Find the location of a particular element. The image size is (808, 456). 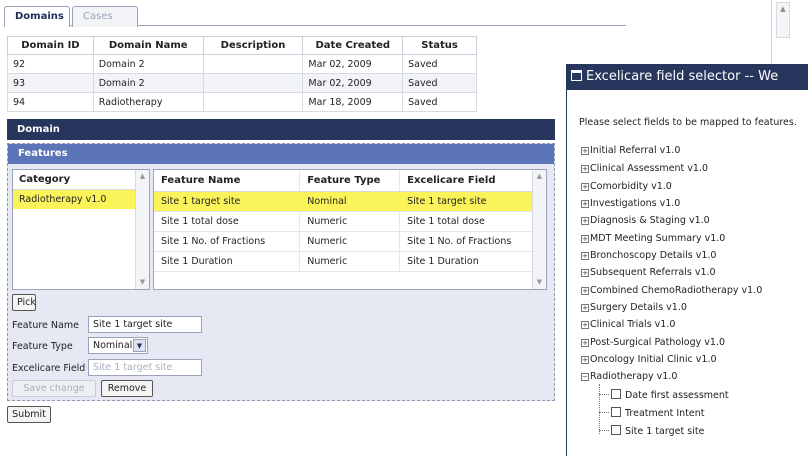

tree-child-label: Date first assessment is located at coordinates (677, 395).